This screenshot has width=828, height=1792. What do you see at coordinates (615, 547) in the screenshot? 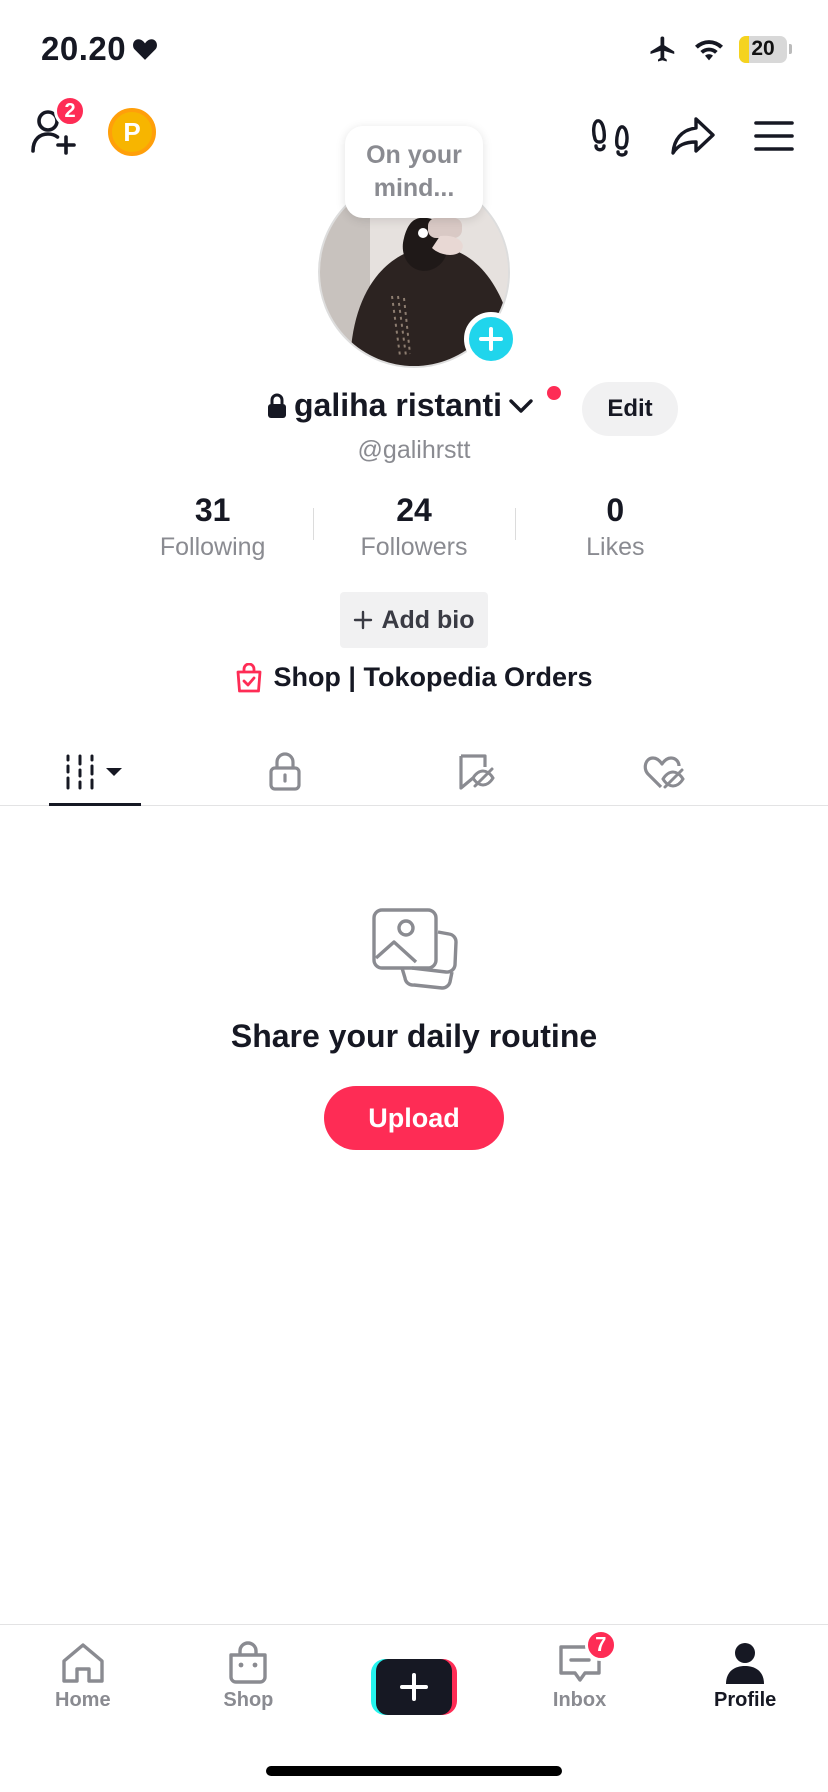
I see `stat-label: Likes` at bounding box center [615, 547].